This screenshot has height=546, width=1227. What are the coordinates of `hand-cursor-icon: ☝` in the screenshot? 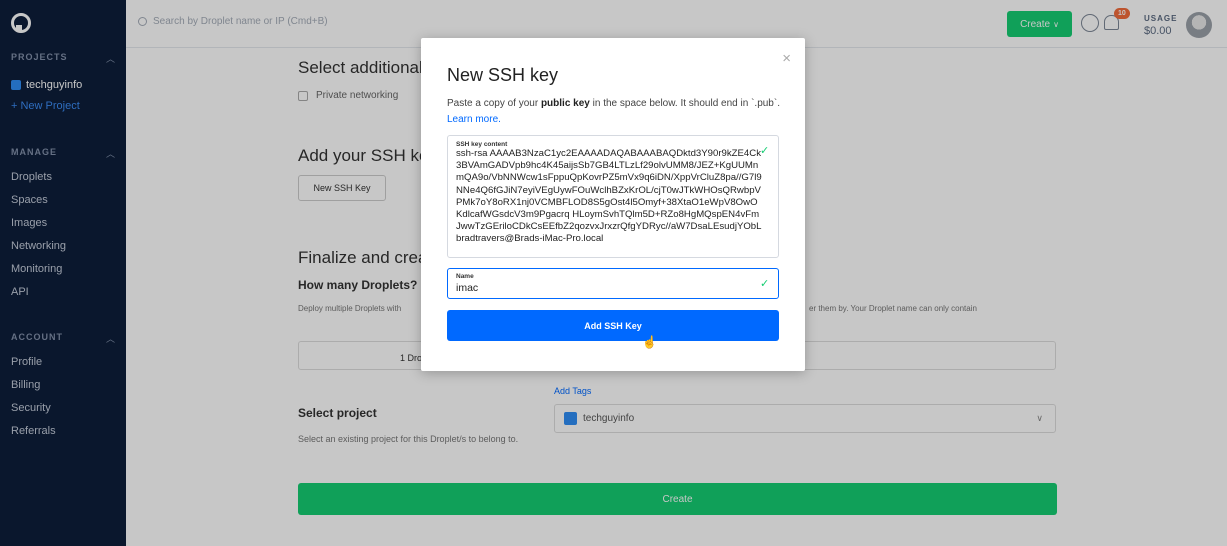 It's located at (649, 342).